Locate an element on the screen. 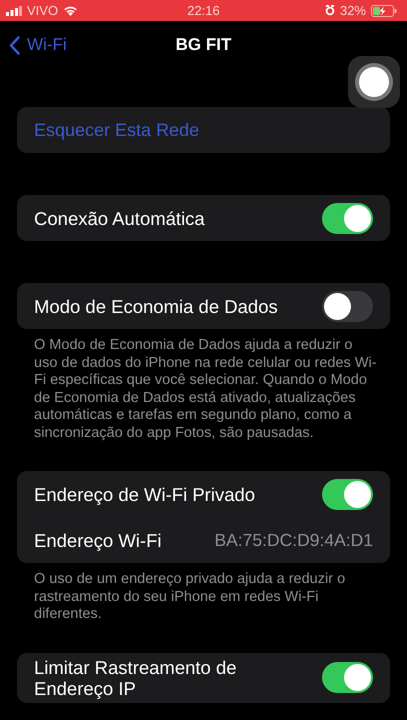  setting-label: Modo de Economia de Dados is located at coordinates (156, 306).